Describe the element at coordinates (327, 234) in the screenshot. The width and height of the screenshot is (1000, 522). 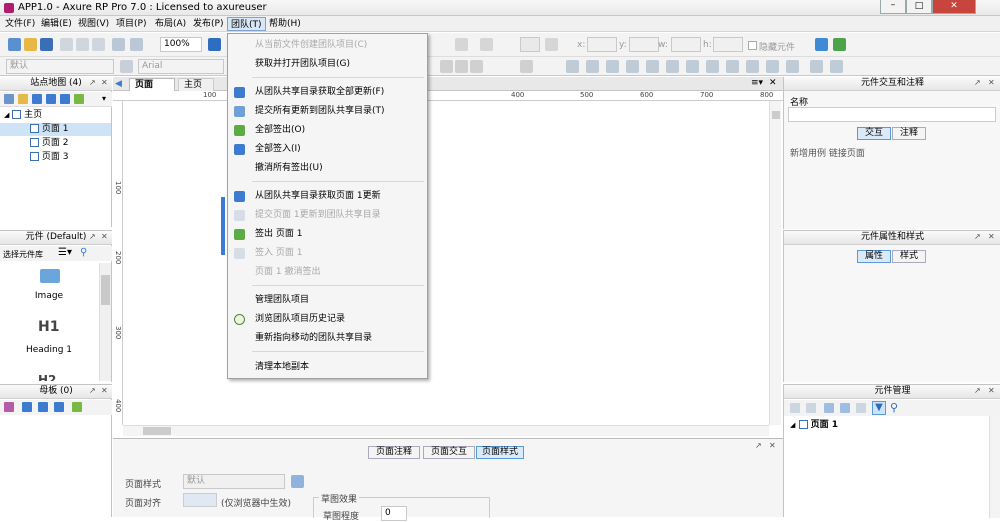
I see `menu-check-out-page: 签出 页面 1` at that location.